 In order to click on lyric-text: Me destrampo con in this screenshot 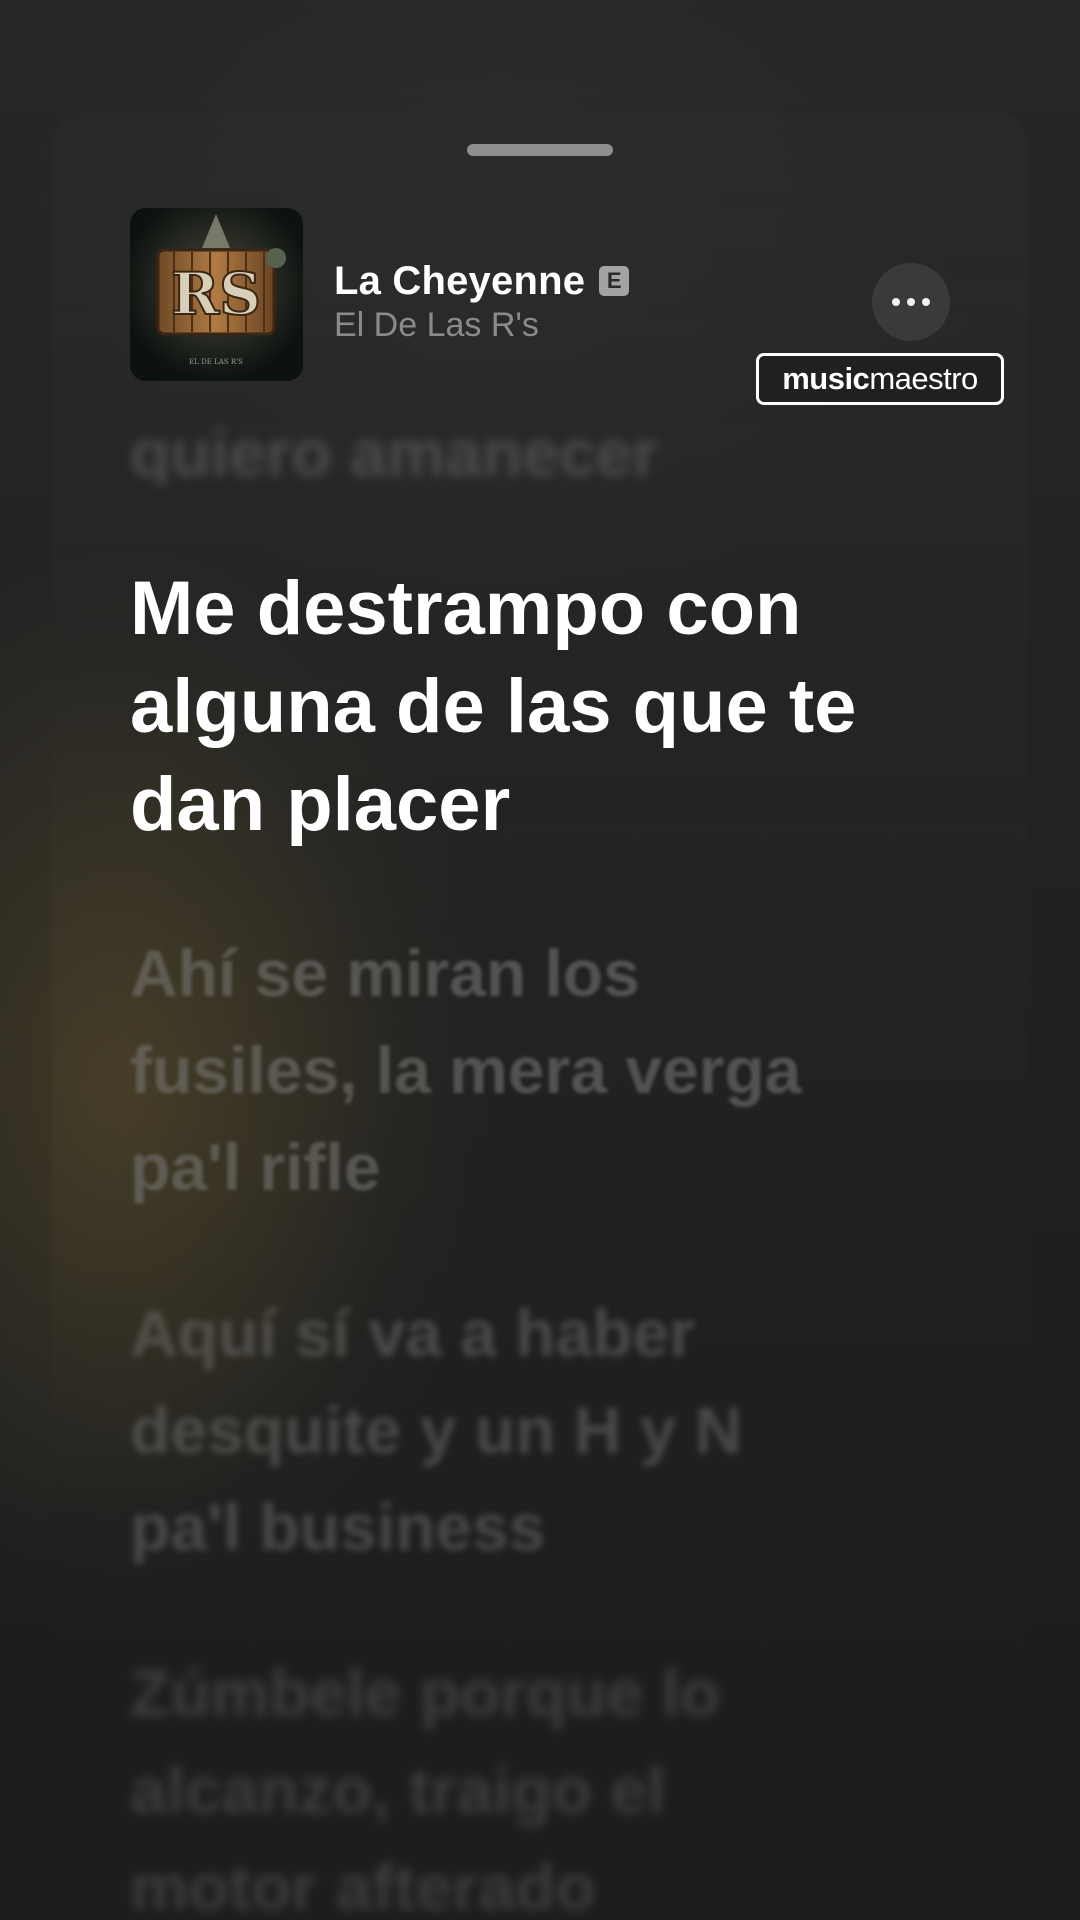, I will do `click(466, 608)`.